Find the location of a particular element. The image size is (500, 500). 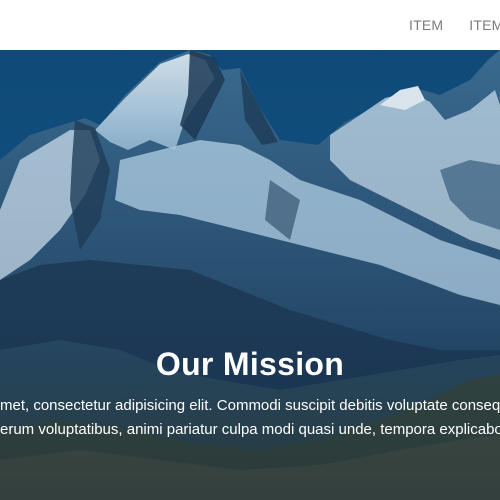

top-navbar: ITEM ITEM is located at coordinates (250, 25).